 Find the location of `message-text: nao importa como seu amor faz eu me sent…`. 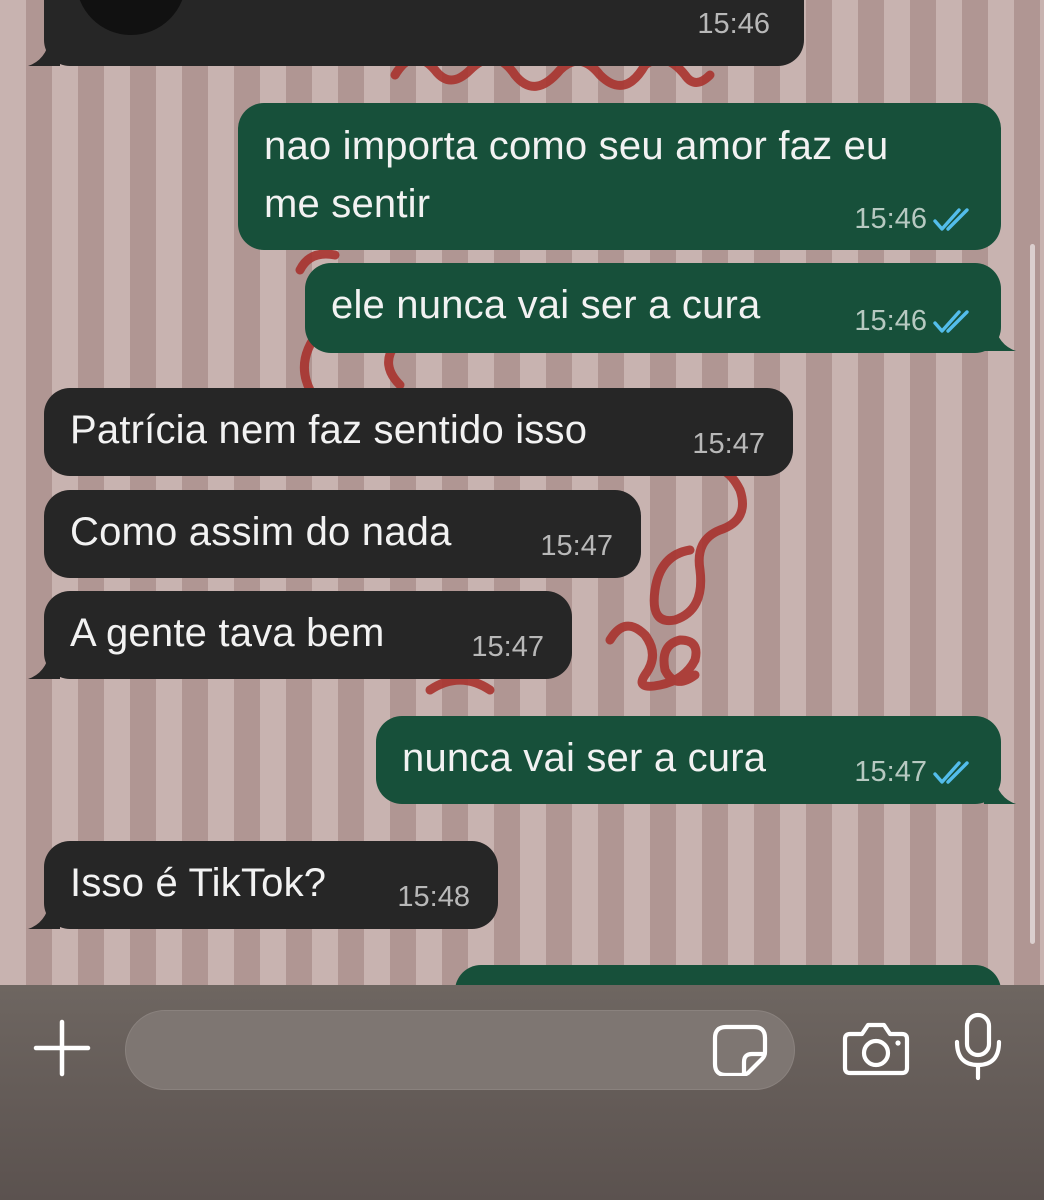

message-text: nao importa como seu amor faz eu me sent… is located at coordinates (576, 175).